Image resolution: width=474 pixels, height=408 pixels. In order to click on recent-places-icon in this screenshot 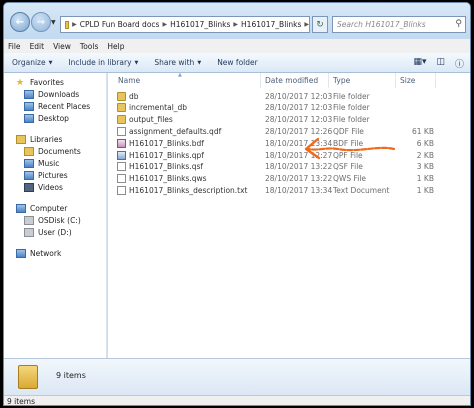, I will do `click(29, 106)`.